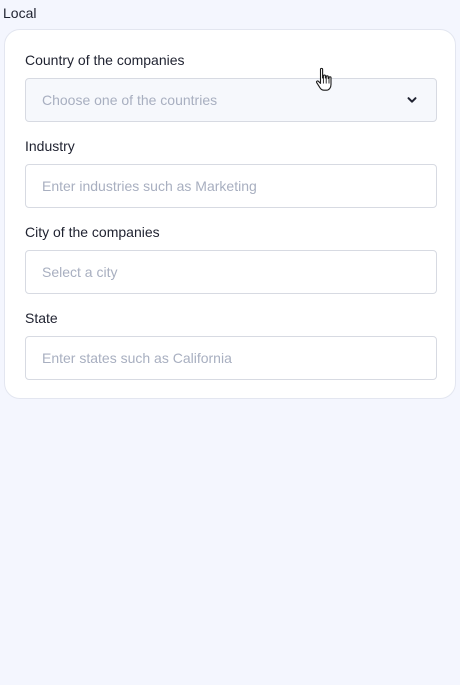  Describe the element at coordinates (412, 100) in the screenshot. I see `chevron-down-icon` at that location.